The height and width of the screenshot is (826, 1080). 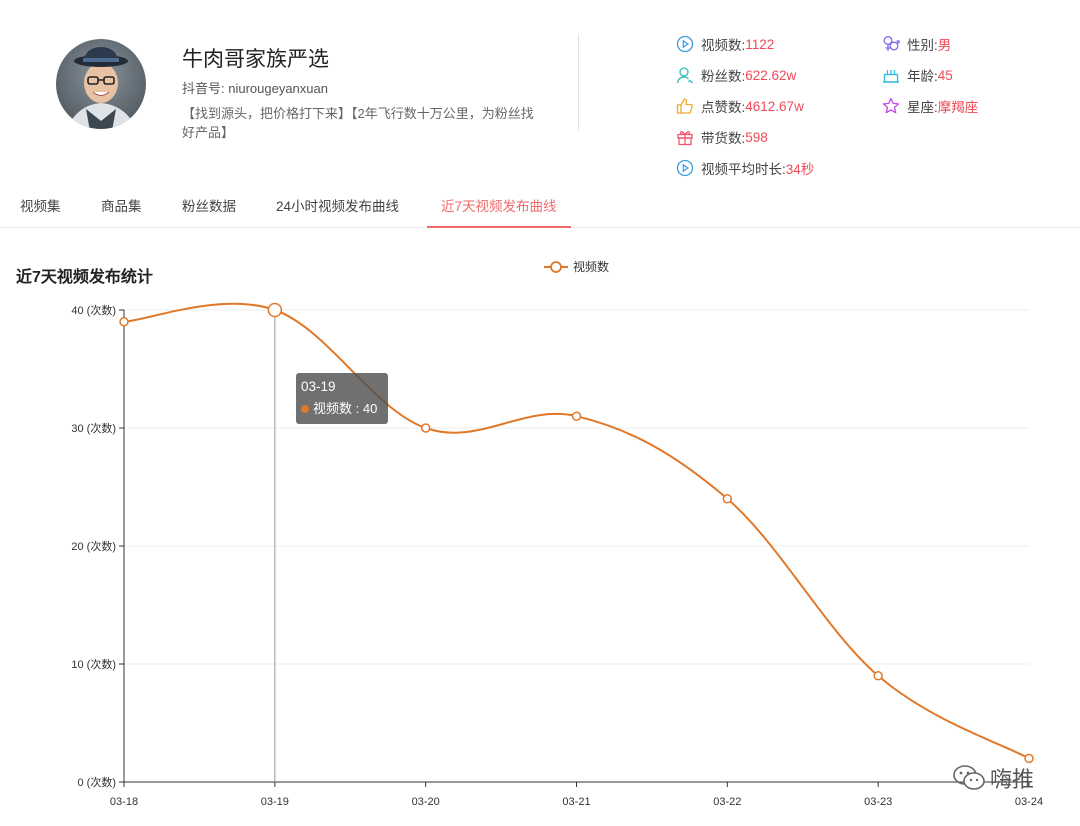 I want to click on tooltip-date: 03-19, so click(x=318, y=386).